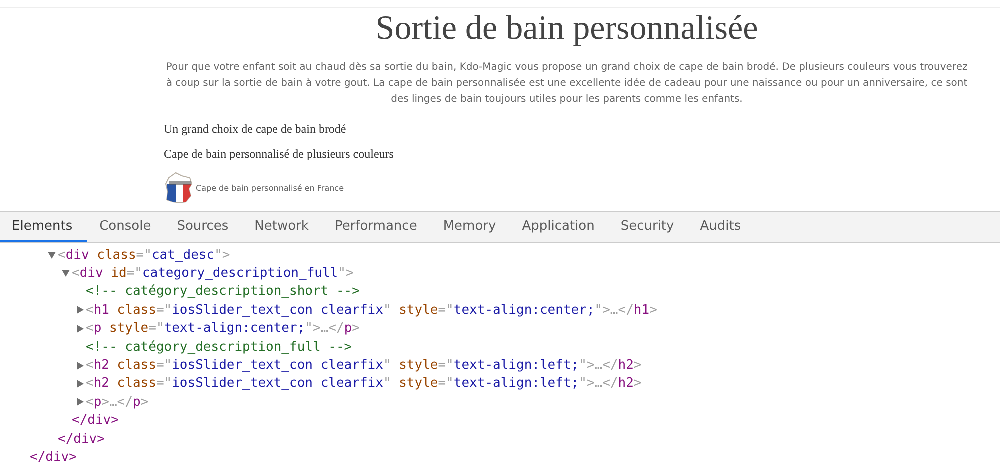 The height and width of the screenshot is (471, 1000). I want to click on page-heading: Sortie de bain personnalisée, so click(567, 29).